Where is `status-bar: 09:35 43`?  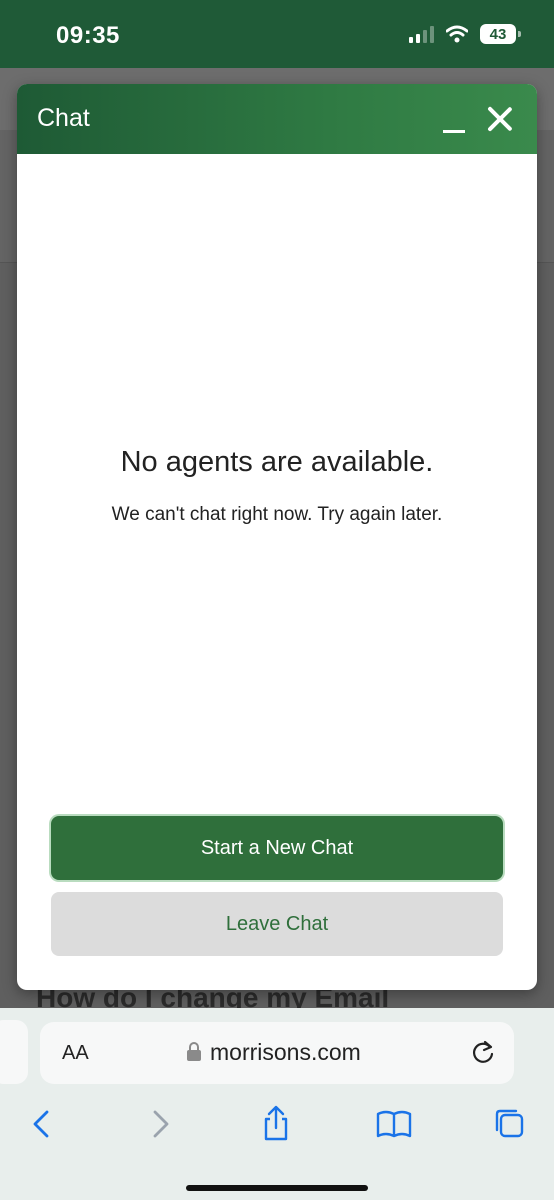 status-bar: 09:35 43 is located at coordinates (277, 34).